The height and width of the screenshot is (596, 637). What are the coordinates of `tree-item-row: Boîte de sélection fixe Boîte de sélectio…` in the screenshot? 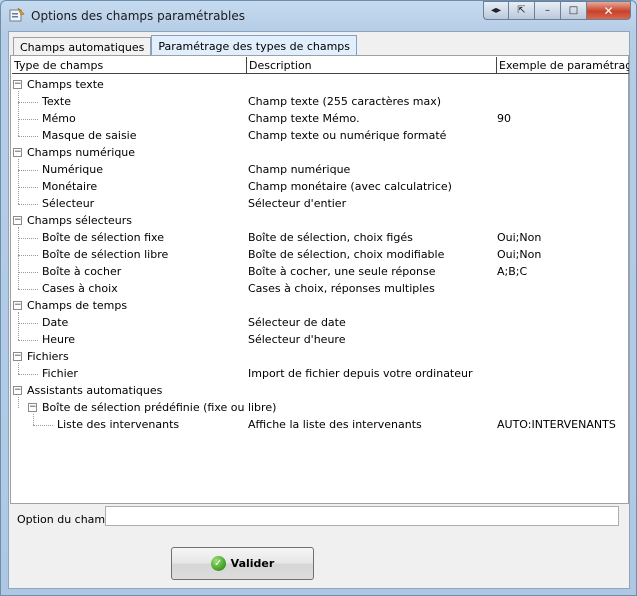 It's located at (319, 237).